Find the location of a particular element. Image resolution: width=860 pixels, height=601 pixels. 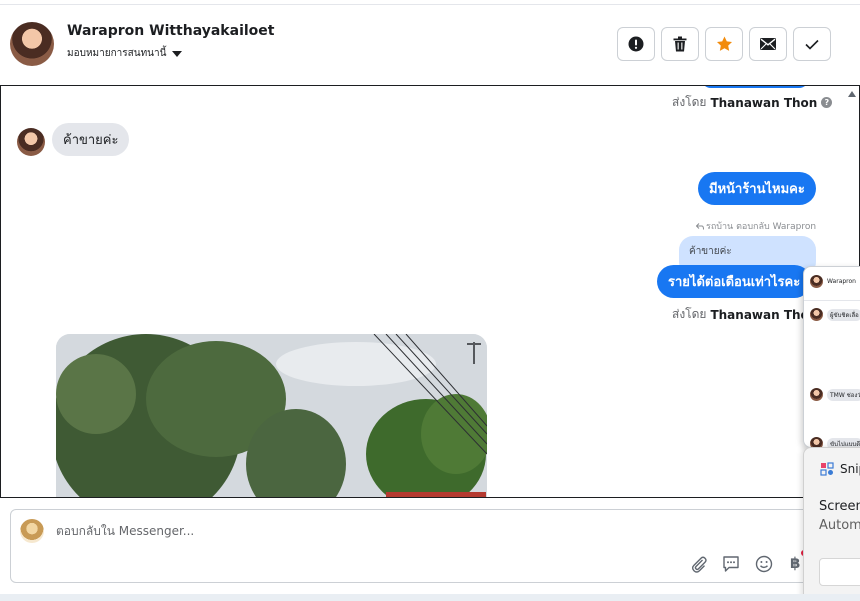

header-actions is located at coordinates (724, 44).